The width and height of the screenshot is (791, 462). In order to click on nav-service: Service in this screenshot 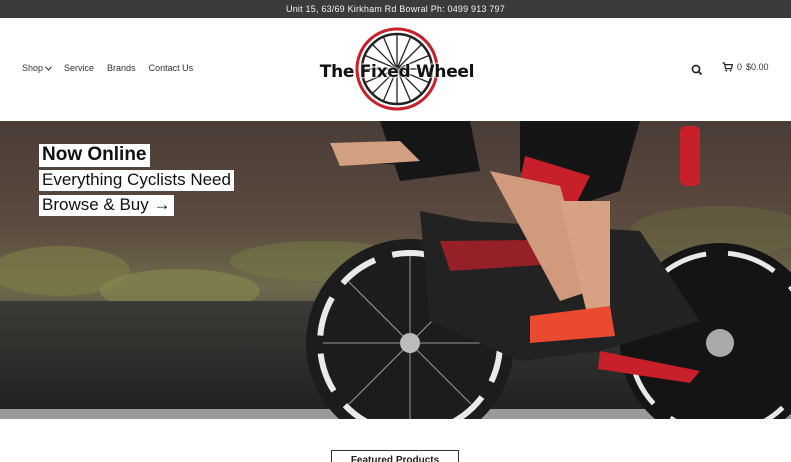, I will do `click(79, 68)`.